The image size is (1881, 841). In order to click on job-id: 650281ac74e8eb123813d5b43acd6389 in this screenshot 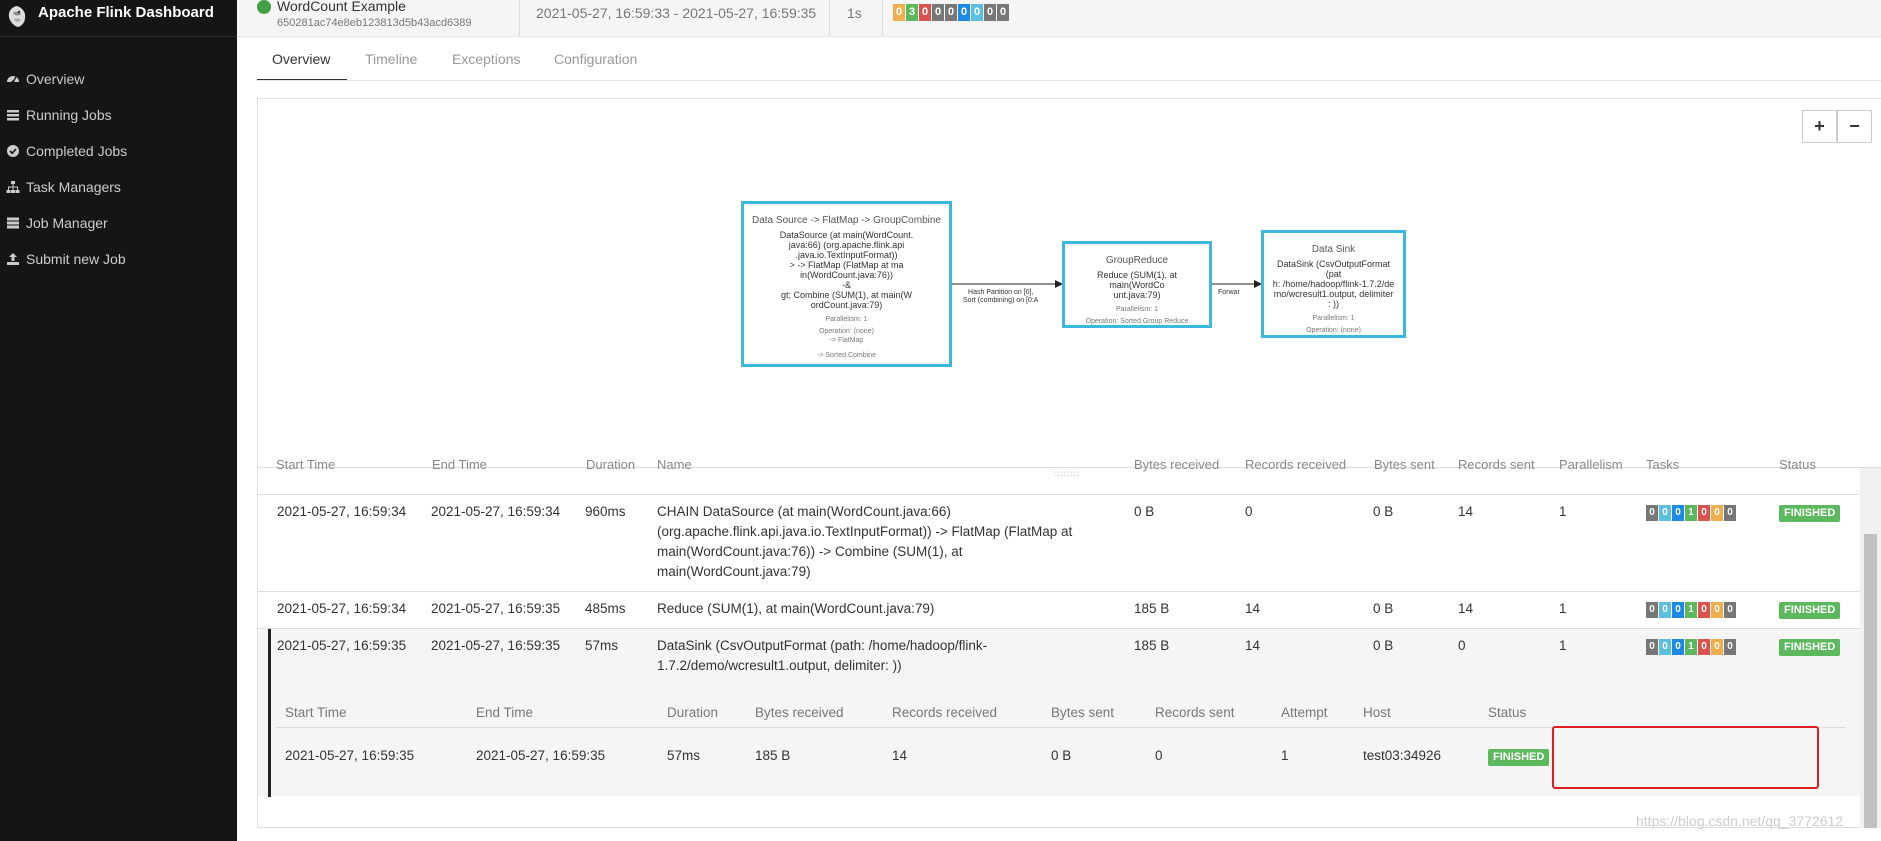, I will do `click(374, 23)`.